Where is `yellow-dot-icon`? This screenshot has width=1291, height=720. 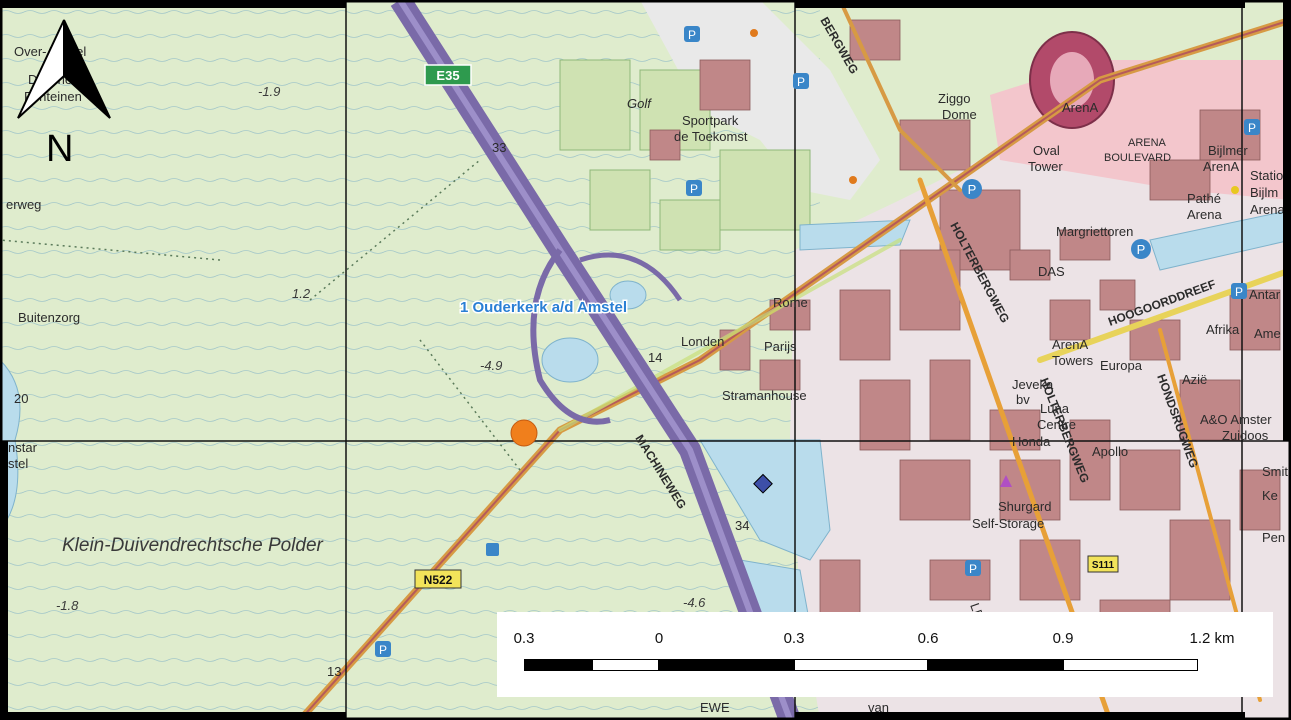 yellow-dot-icon is located at coordinates (1235, 190).